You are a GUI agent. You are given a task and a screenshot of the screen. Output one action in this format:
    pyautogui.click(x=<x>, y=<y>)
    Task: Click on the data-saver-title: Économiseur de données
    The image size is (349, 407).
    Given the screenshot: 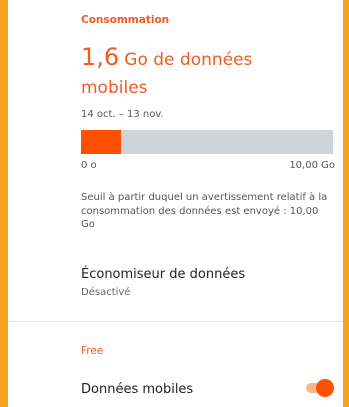 What is the action you would take?
    pyautogui.click(x=163, y=274)
    